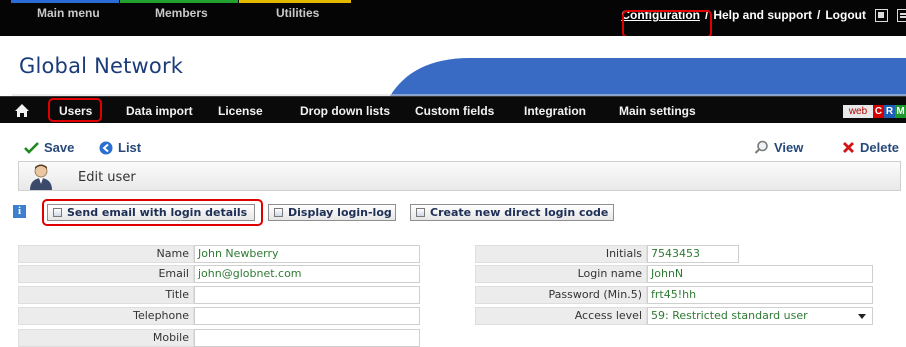 The height and width of the screenshot is (347, 906). Describe the element at coordinates (106, 295) in the screenshot. I see `title-label: Title` at that location.